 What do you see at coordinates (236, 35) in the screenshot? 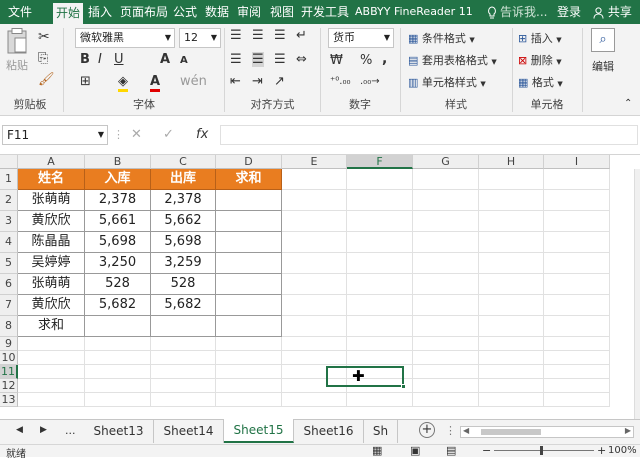
I see `align-top-icon: ☰` at bounding box center [236, 35].